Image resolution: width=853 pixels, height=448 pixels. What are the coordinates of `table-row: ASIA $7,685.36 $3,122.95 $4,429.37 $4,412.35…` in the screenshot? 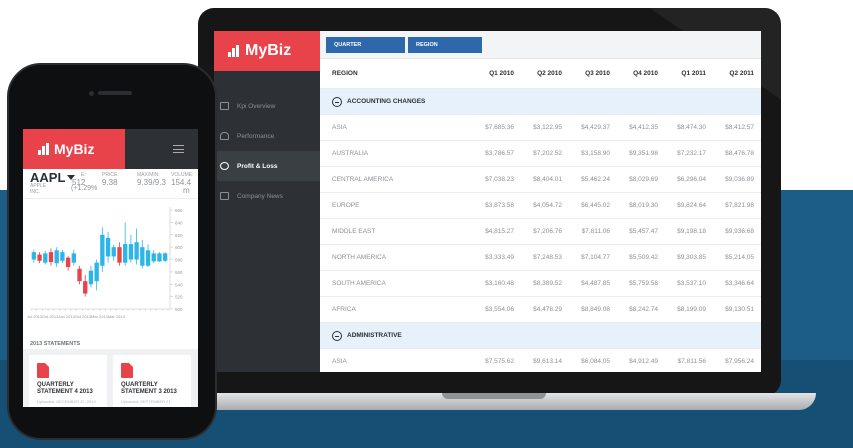 It's located at (540, 128).